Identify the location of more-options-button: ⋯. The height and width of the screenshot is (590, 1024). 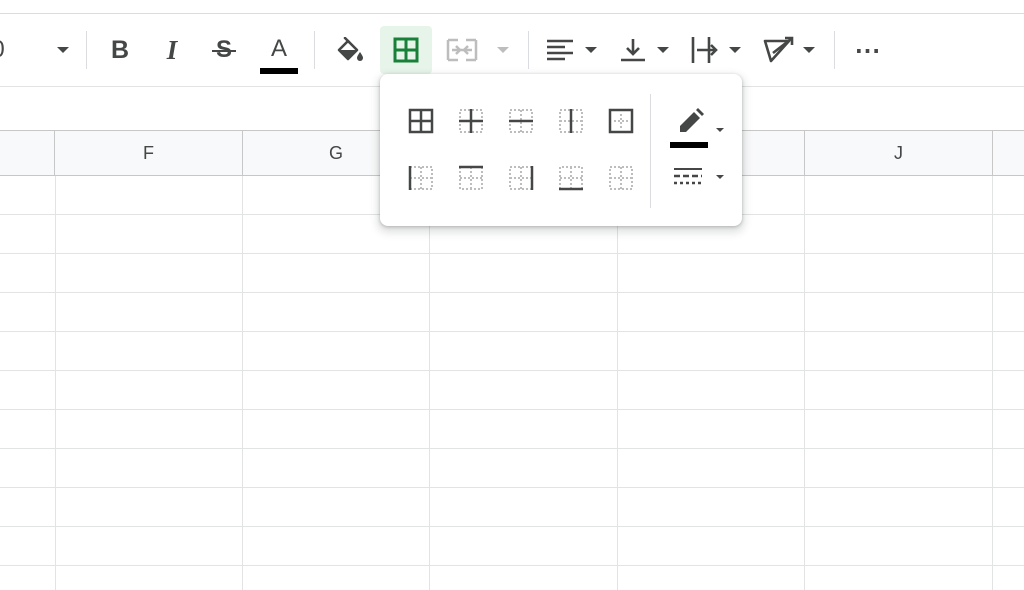
(868, 50).